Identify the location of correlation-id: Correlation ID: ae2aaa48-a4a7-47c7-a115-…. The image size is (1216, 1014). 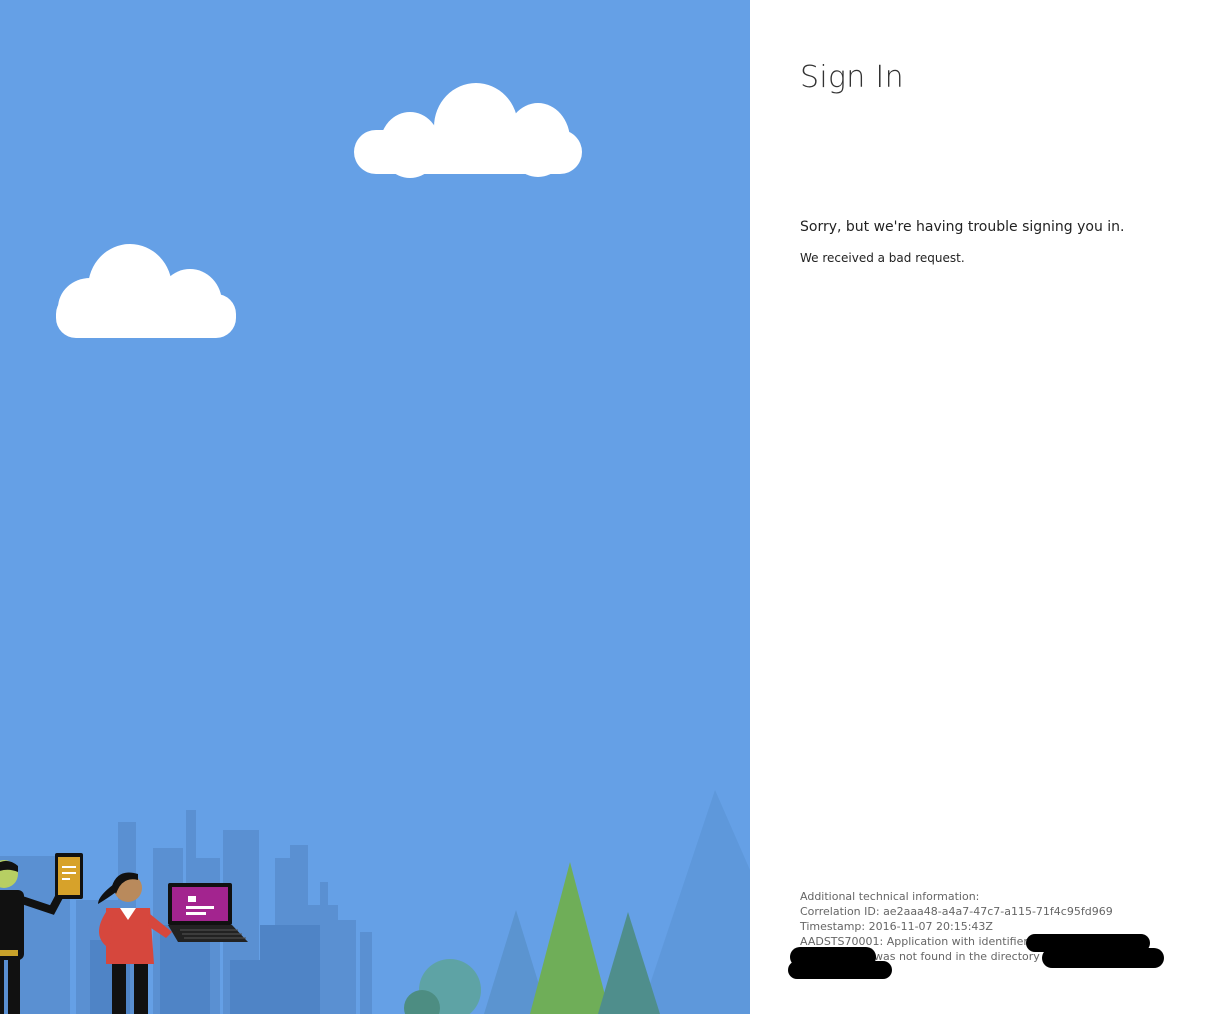
(956, 911).